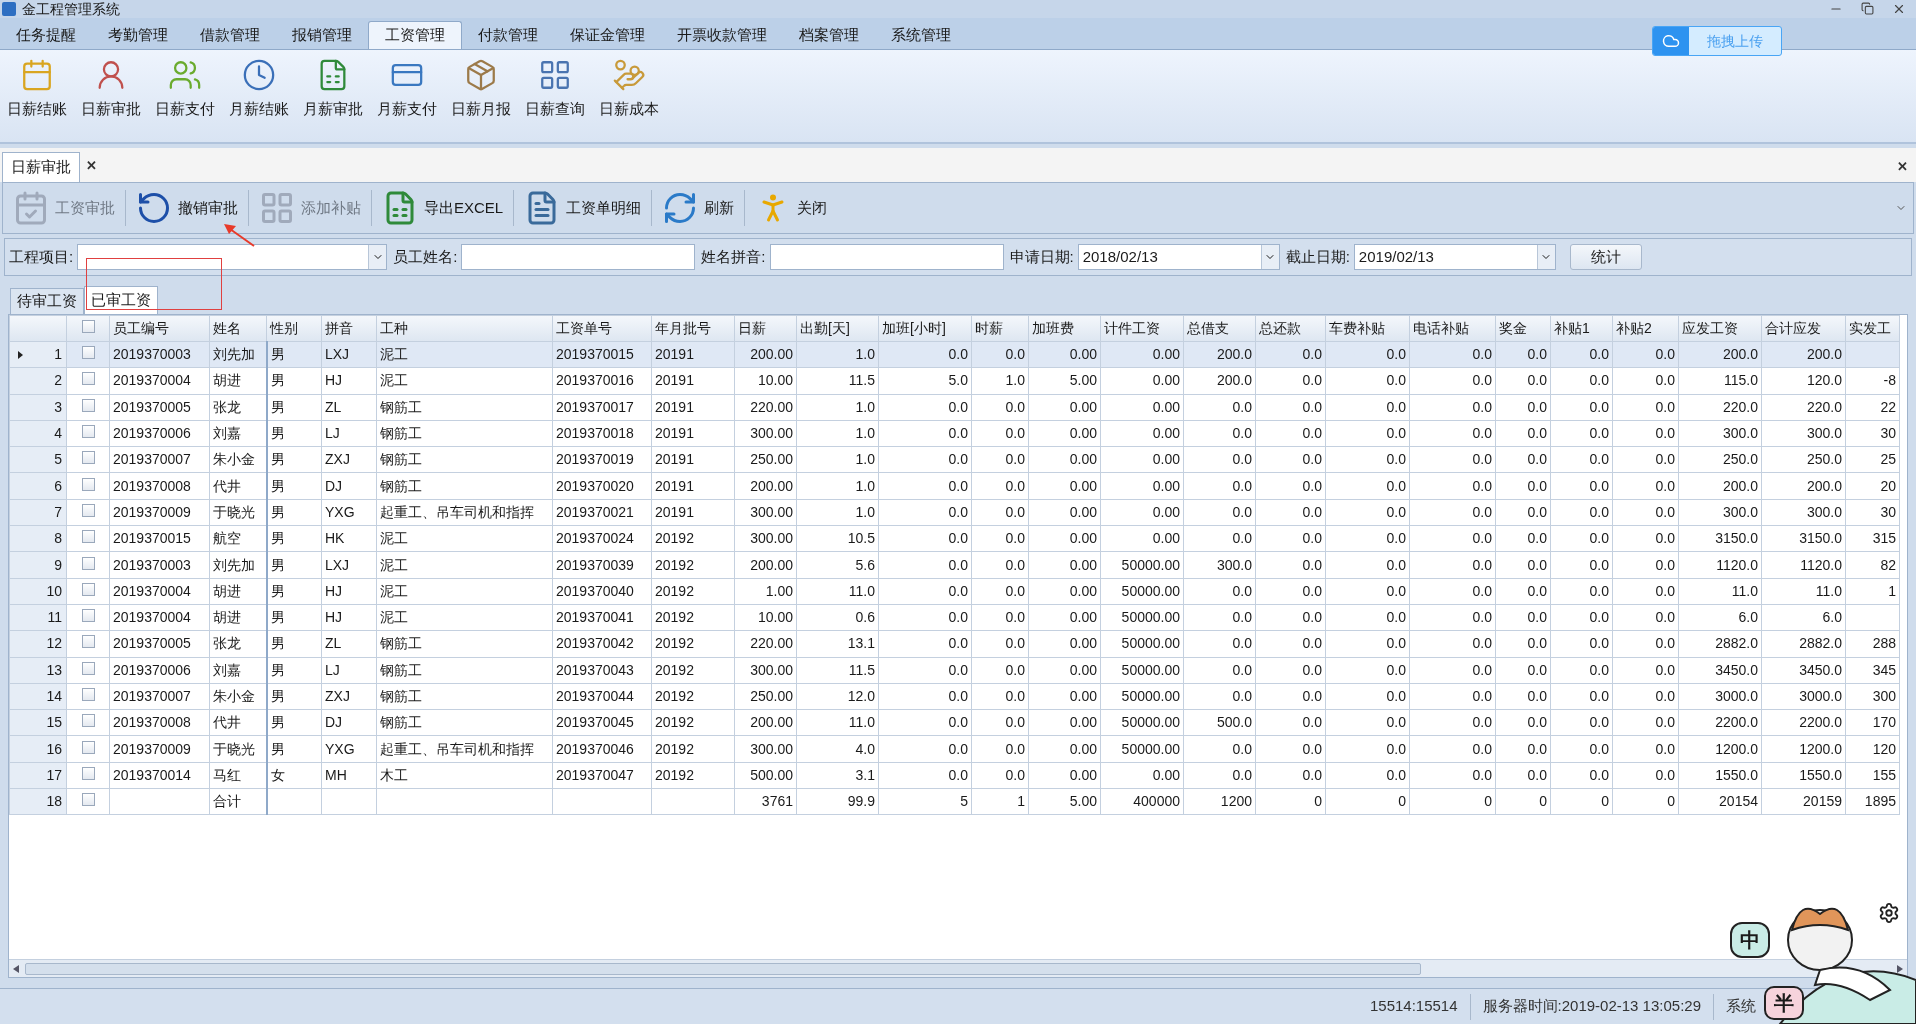 The width and height of the screenshot is (1916, 1024). What do you see at coordinates (1605, 257) in the screenshot?
I see `stat-button: 统计` at bounding box center [1605, 257].